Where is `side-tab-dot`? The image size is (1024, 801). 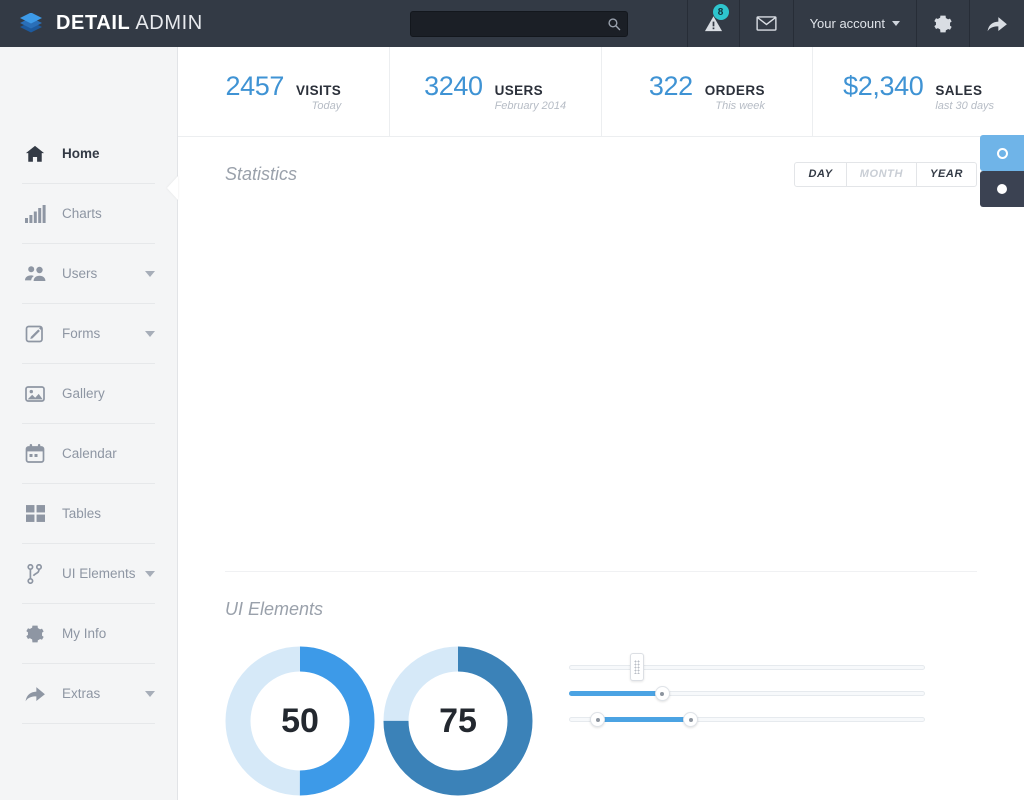
side-tab-dot is located at coordinates (1002, 189).